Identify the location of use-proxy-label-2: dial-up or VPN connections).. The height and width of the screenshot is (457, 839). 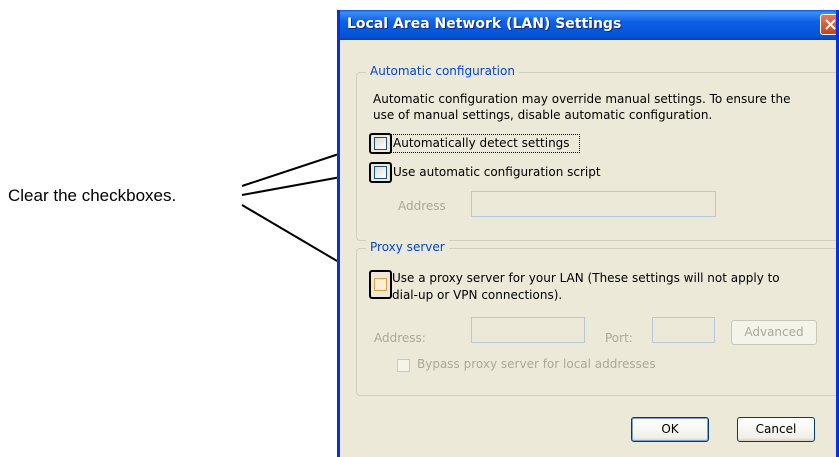
(477, 295).